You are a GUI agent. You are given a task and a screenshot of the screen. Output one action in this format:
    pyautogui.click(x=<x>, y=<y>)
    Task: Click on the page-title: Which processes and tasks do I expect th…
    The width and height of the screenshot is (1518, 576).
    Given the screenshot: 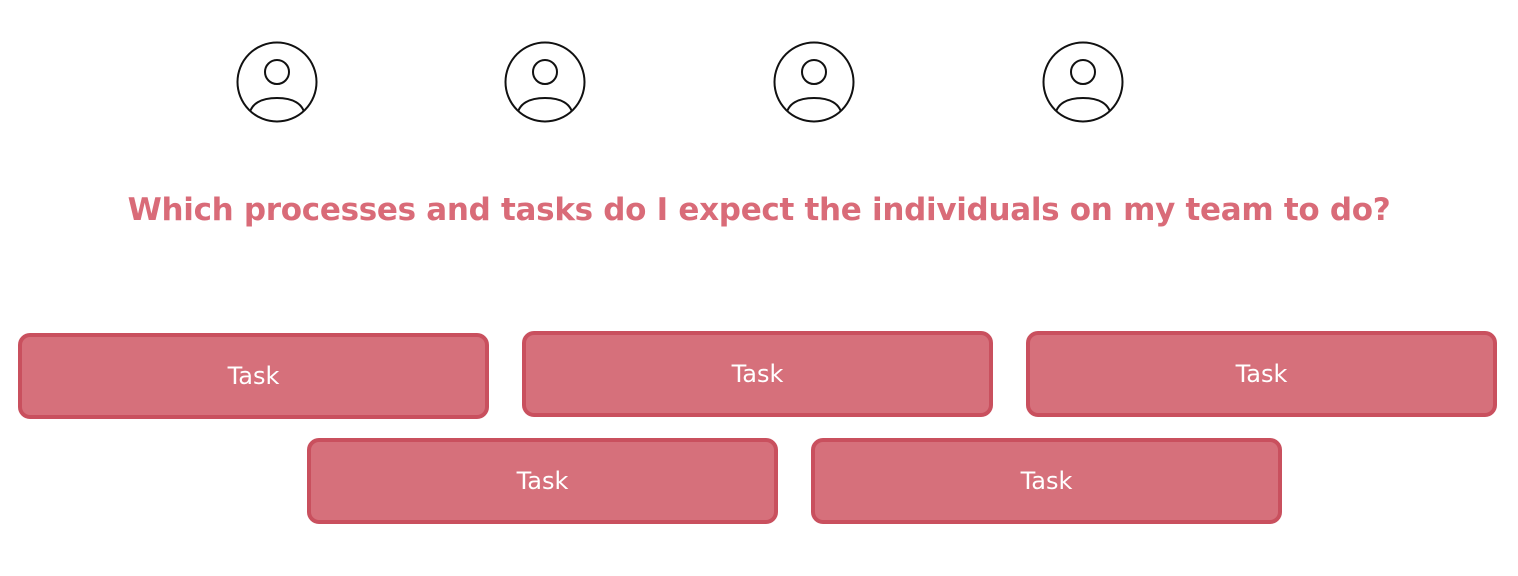 What is the action you would take?
    pyautogui.click(x=759, y=210)
    